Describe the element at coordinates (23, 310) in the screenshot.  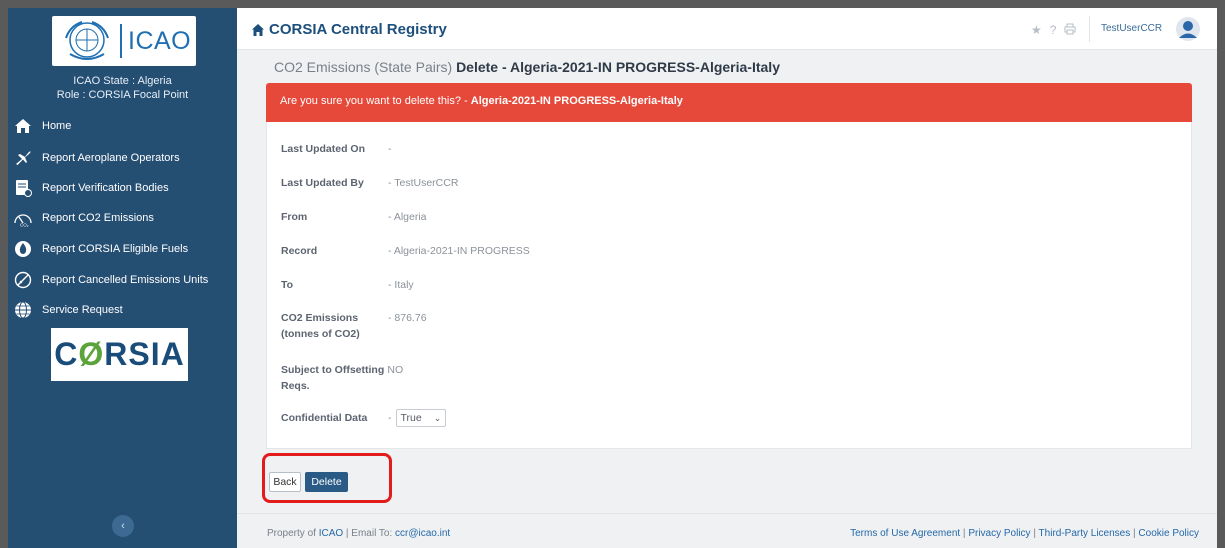
I see `globe-icon` at that location.